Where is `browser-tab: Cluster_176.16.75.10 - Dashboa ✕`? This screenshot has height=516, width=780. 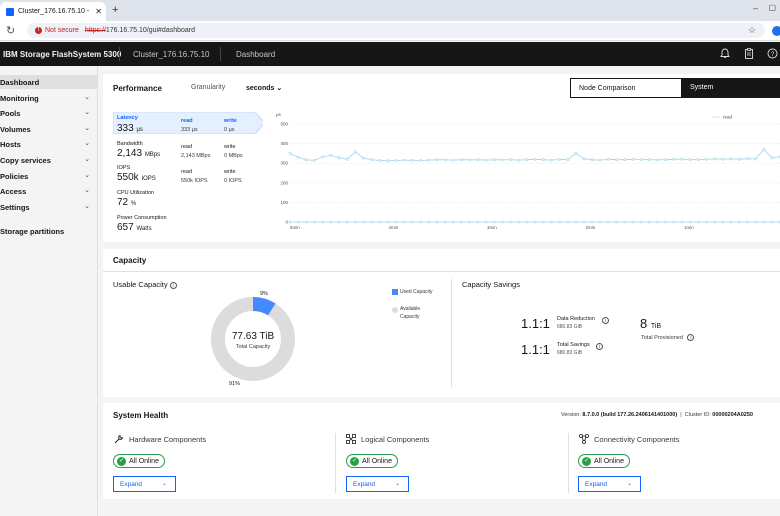 browser-tab: Cluster_176.16.75.10 - Dashboa ✕ is located at coordinates (53, 11).